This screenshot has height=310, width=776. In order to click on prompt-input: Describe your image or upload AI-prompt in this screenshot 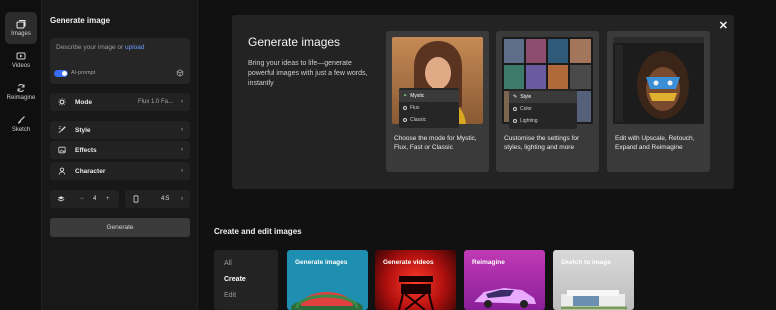, I will do `click(120, 61)`.